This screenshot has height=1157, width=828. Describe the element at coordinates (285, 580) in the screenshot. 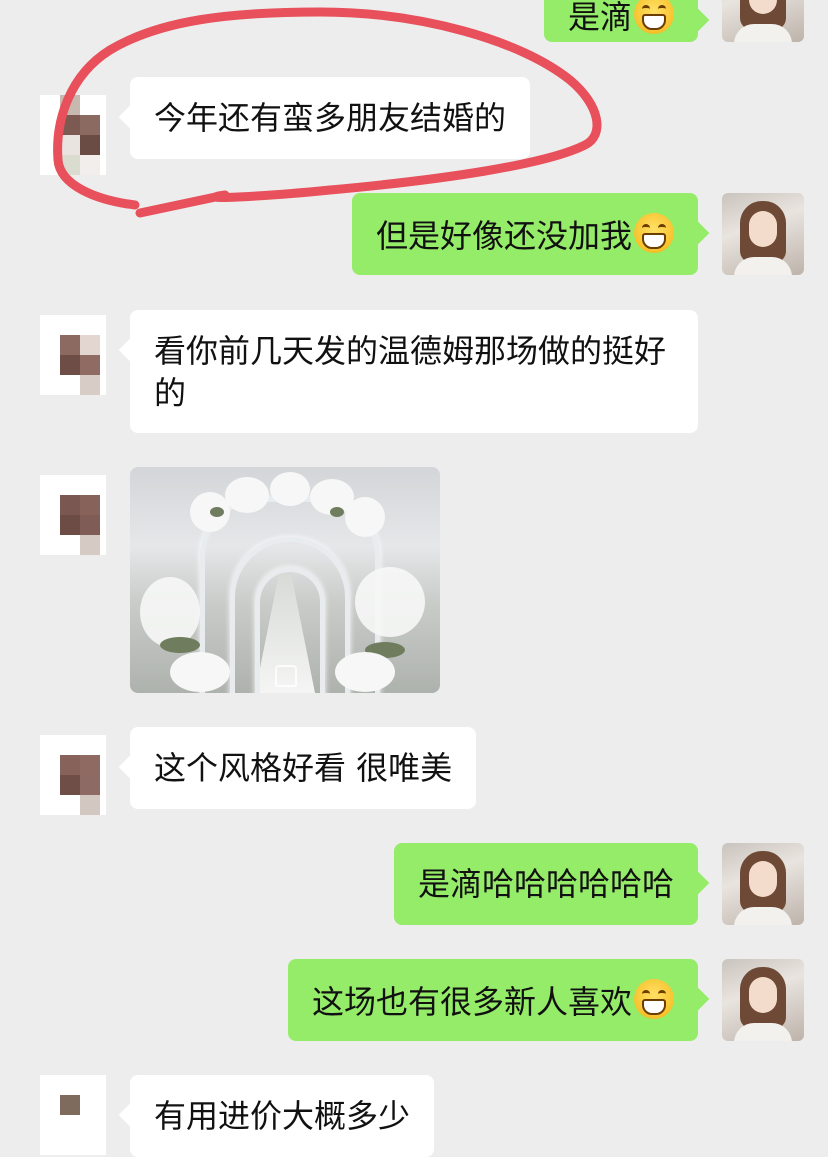

I see `wedding-hall-photo` at that location.